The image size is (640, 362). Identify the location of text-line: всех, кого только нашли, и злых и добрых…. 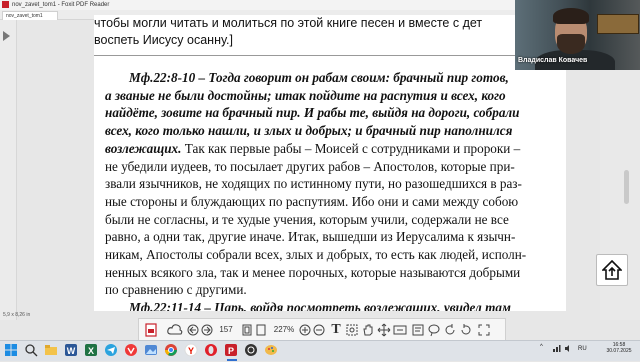
(327, 131).